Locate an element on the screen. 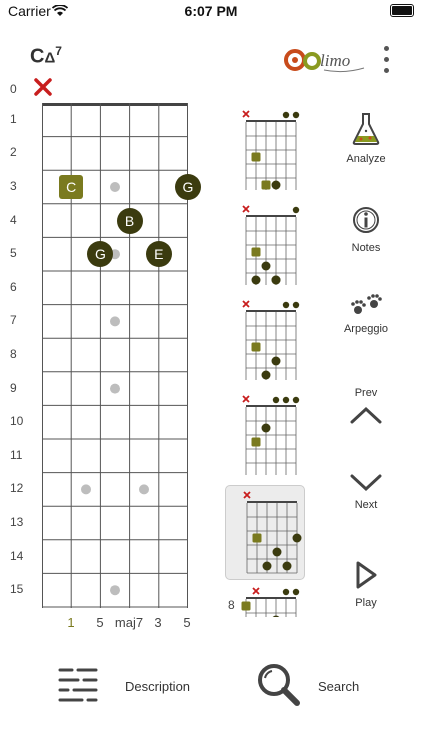 The height and width of the screenshot is (750, 422). clock: 6:07 PM is located at coordinates (211, 11).